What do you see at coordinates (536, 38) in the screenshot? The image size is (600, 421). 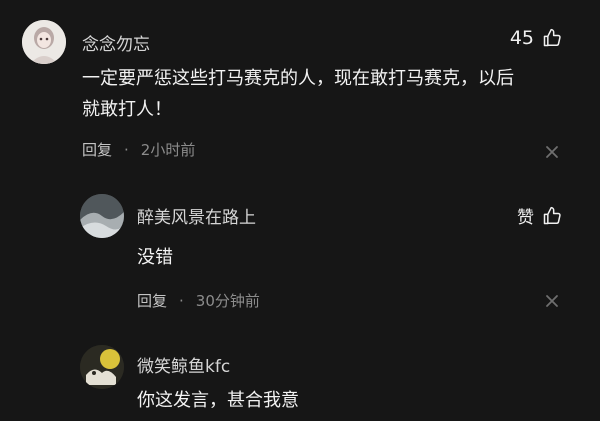 I see `like-button: 45` at bounding box center [536, 38].